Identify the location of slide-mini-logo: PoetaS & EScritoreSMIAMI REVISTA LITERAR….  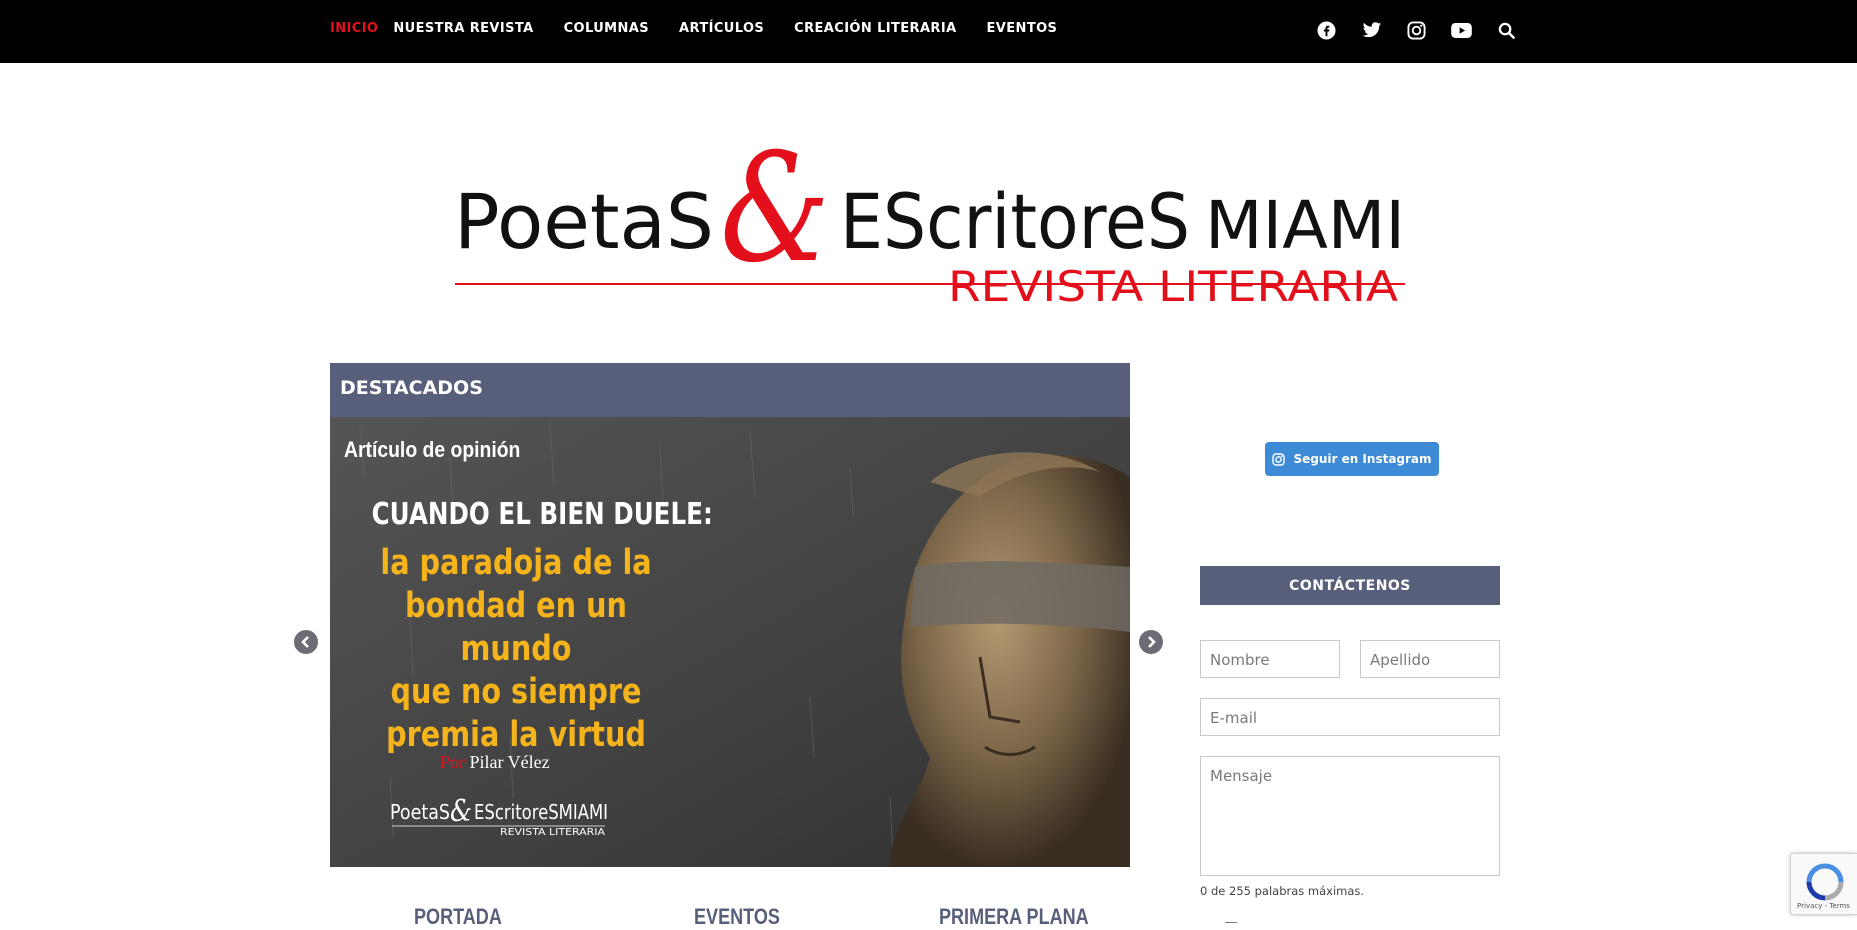
(499, 817).